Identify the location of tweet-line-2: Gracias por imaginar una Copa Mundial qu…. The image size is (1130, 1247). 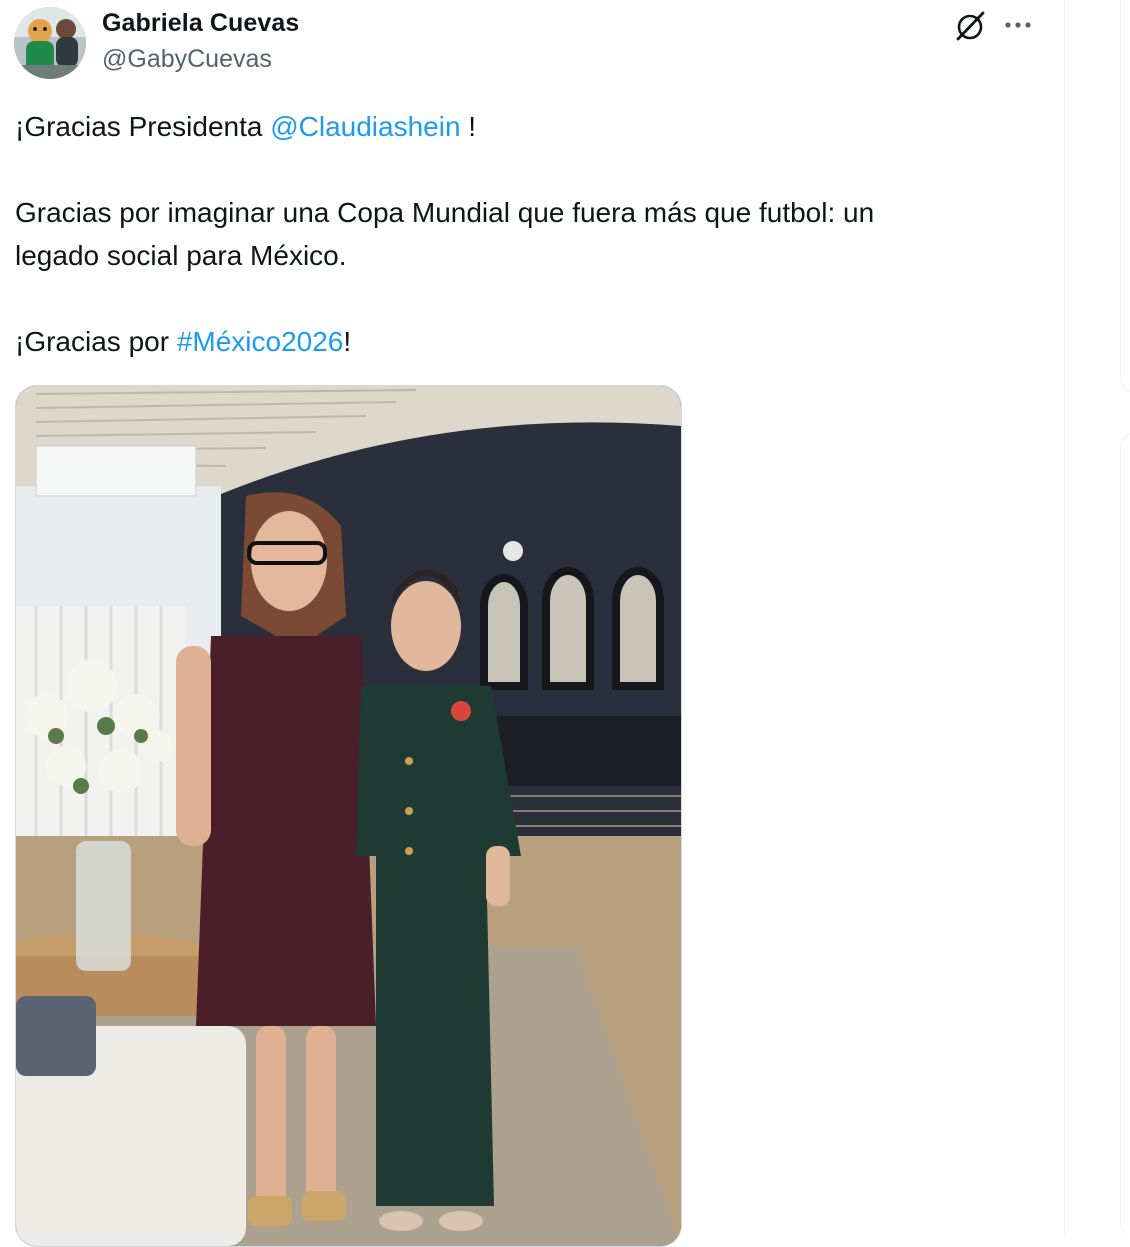
(445, 212).